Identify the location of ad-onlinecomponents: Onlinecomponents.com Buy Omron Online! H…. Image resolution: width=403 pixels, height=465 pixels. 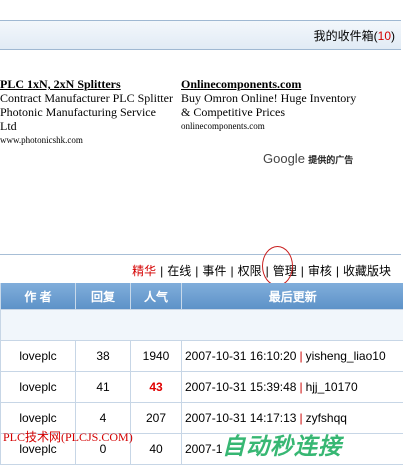
(281, 105).